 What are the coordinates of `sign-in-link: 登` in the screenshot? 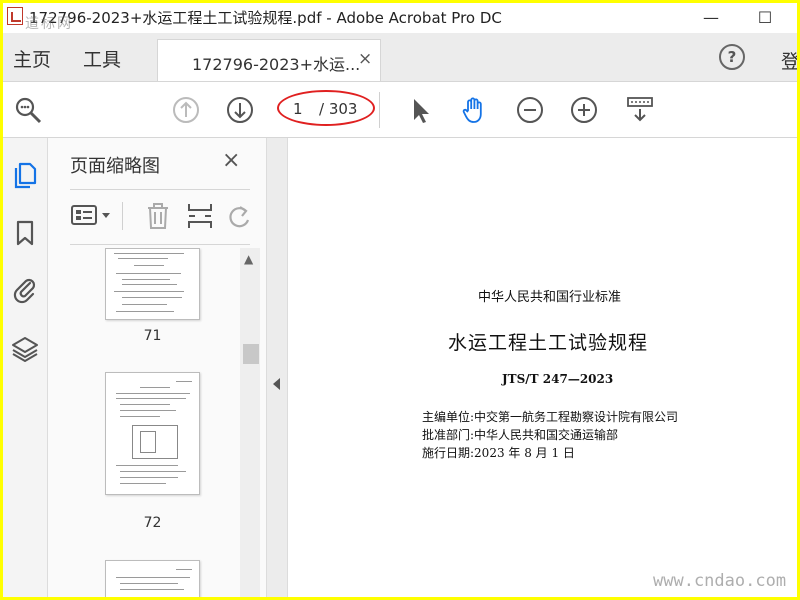 It's located at (789, 60).